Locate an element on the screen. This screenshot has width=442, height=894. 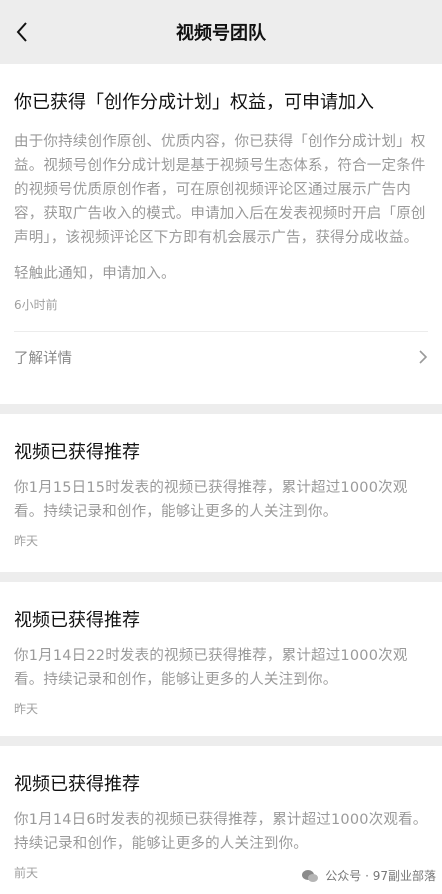
back-button is located at coordinates (22, 32).